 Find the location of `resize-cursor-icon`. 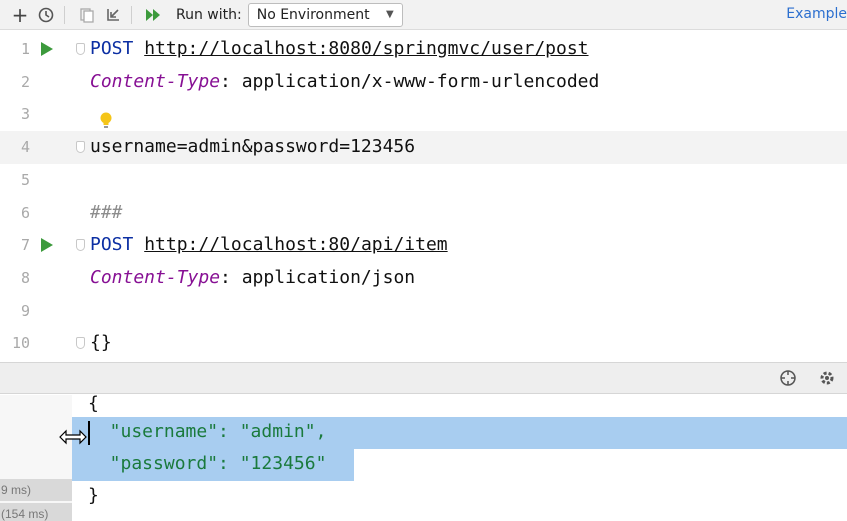

resize-cursor-icon is located at coordinates (73, 437).